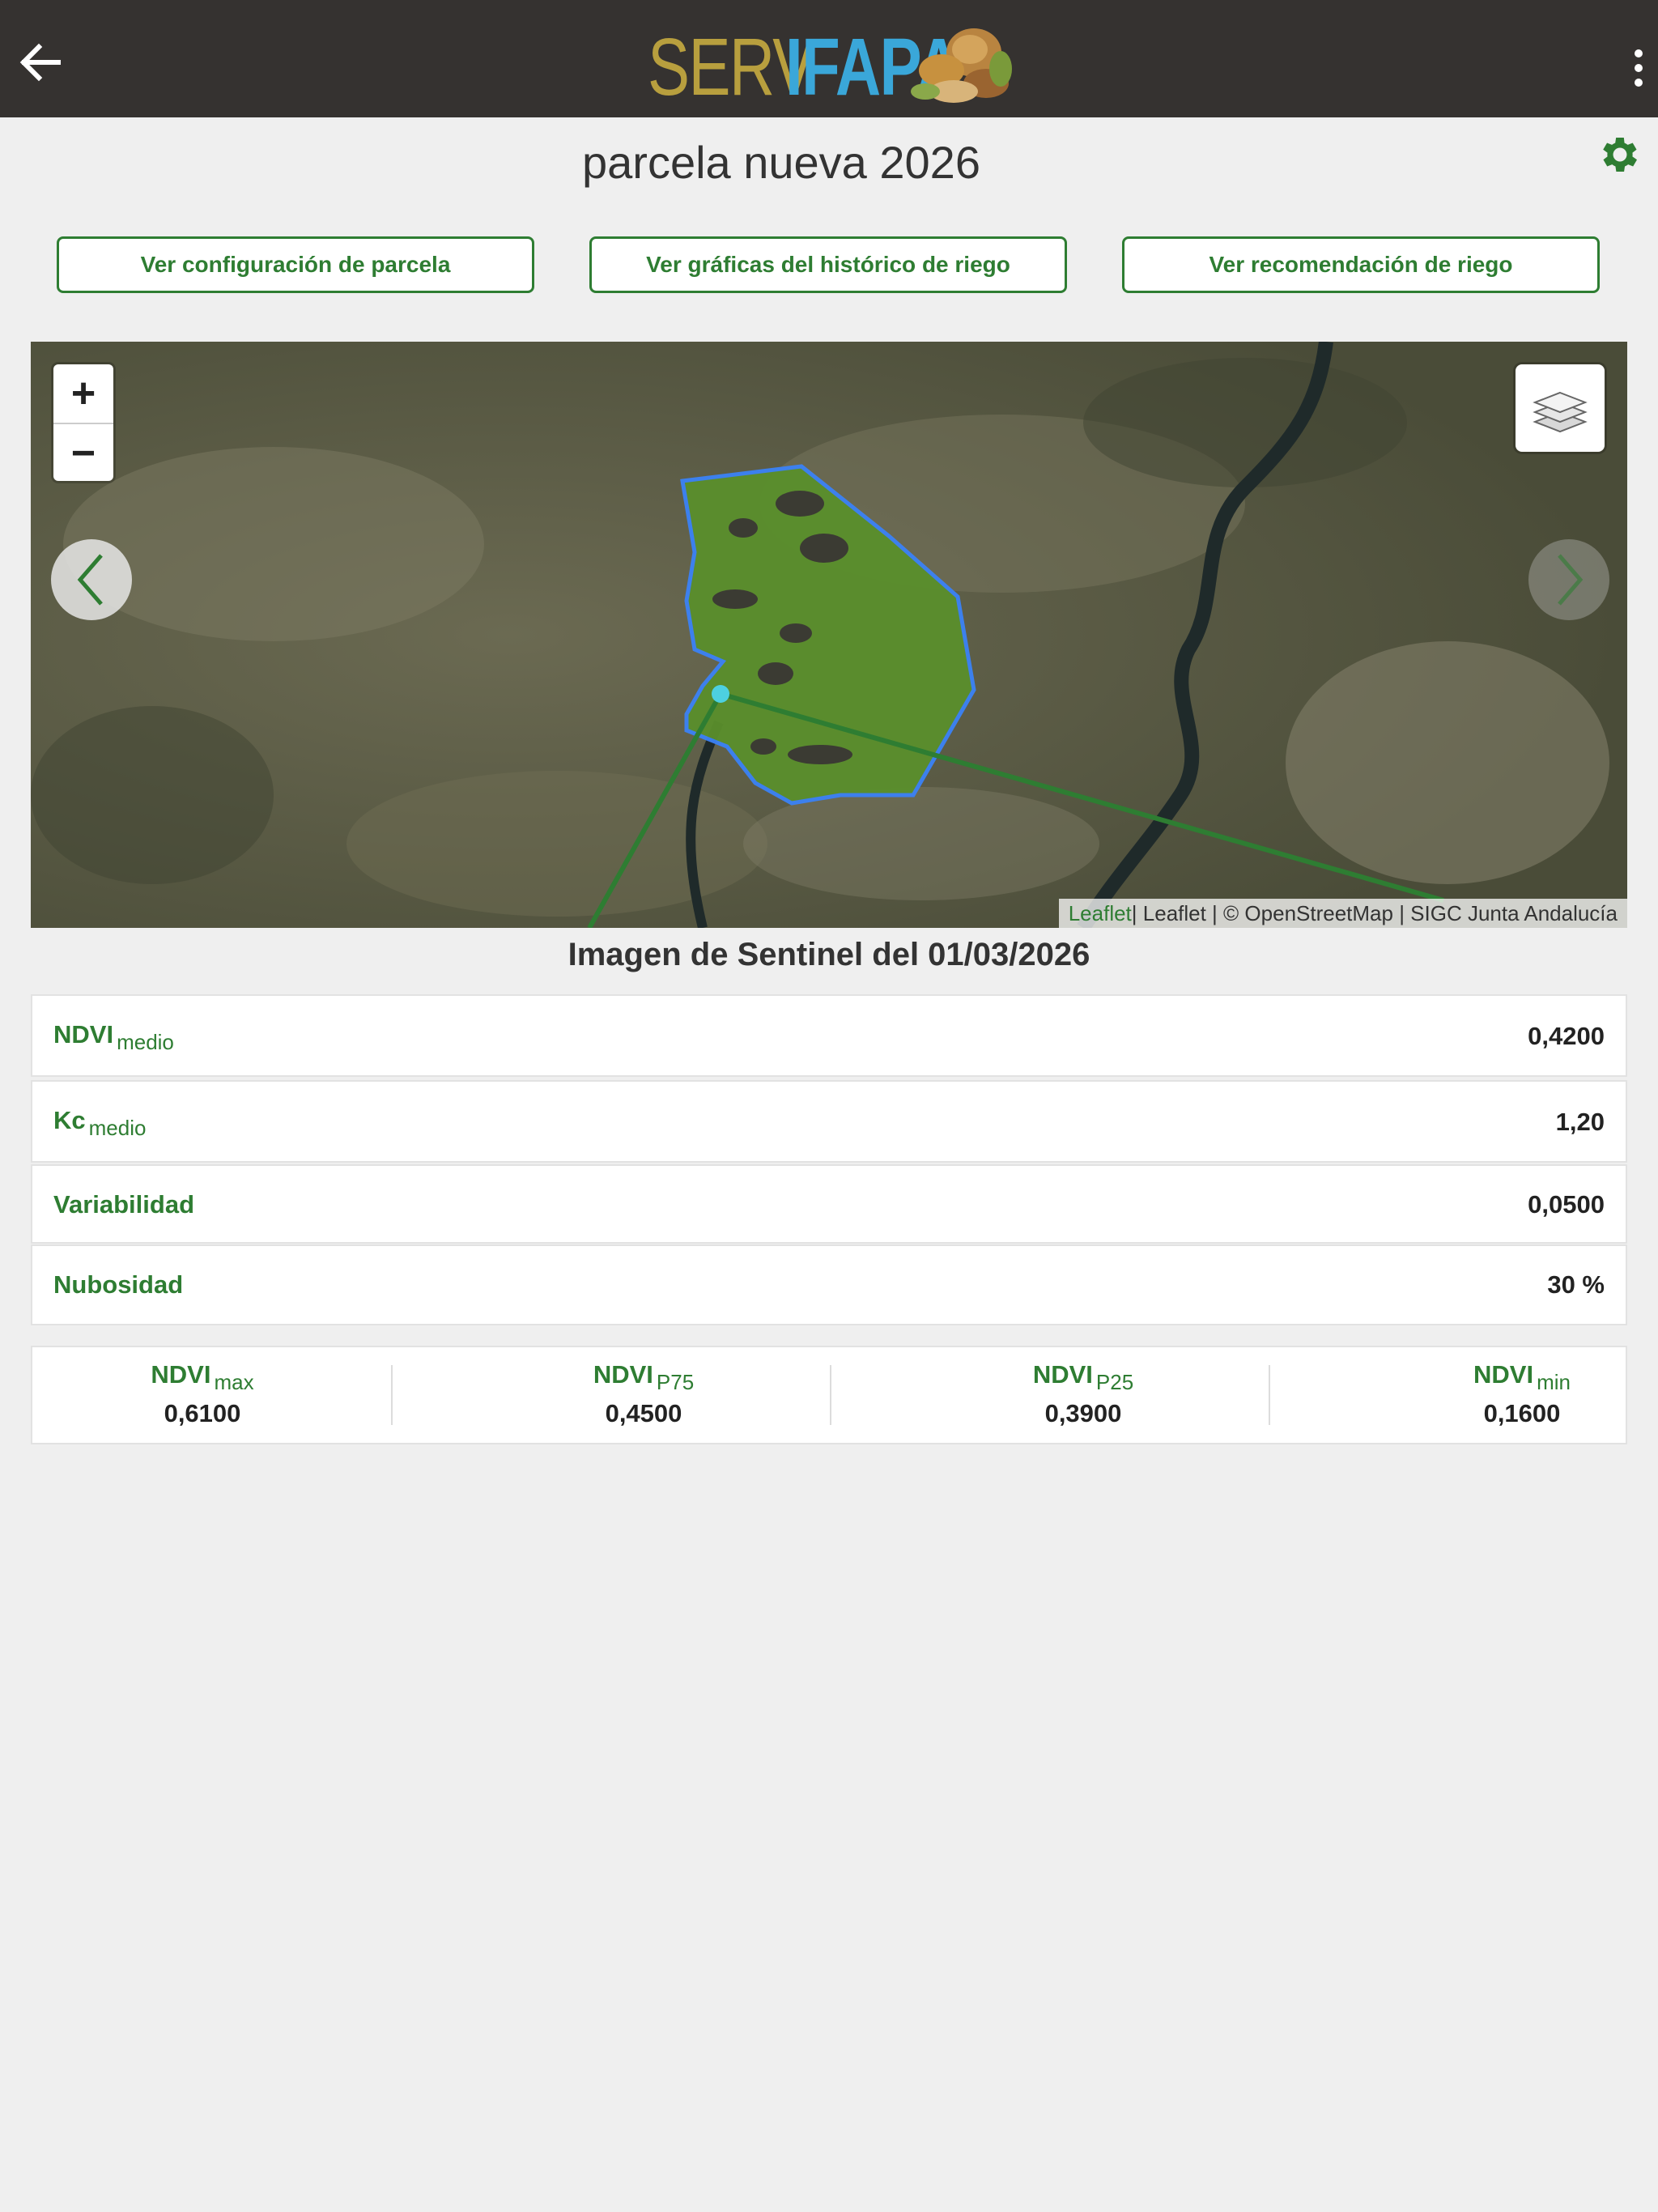 Image resolution: width=1658 pixels, height=2212 pixels. What do you see at coordinates (1566, 1036) in the screenshot?
I see `stat-value: 0,4200` at bounding box center [1566, 1036].